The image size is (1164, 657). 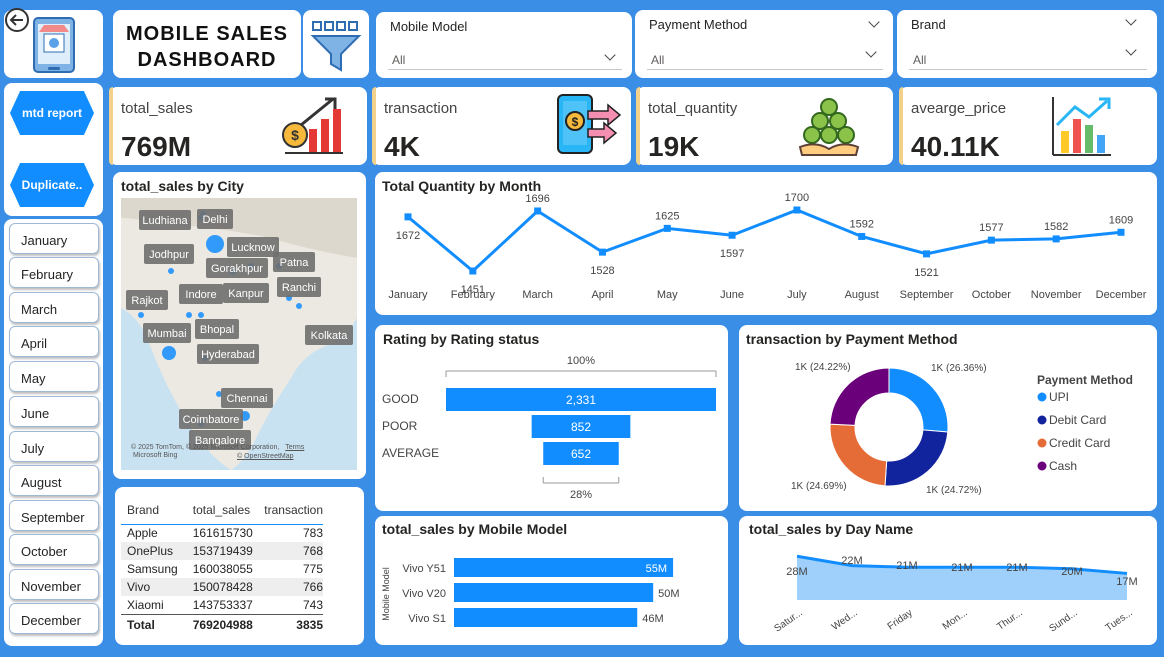 What do you see at coordinates (1027, 44) in the screenshot?
I see `brand-slicer: Brand All` at bounding box center [1027, 44].